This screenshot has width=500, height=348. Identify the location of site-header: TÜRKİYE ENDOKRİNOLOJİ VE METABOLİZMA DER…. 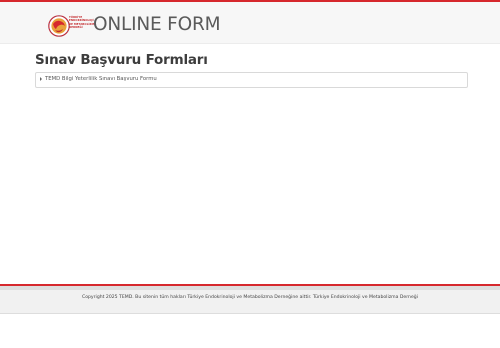
(250, 23).